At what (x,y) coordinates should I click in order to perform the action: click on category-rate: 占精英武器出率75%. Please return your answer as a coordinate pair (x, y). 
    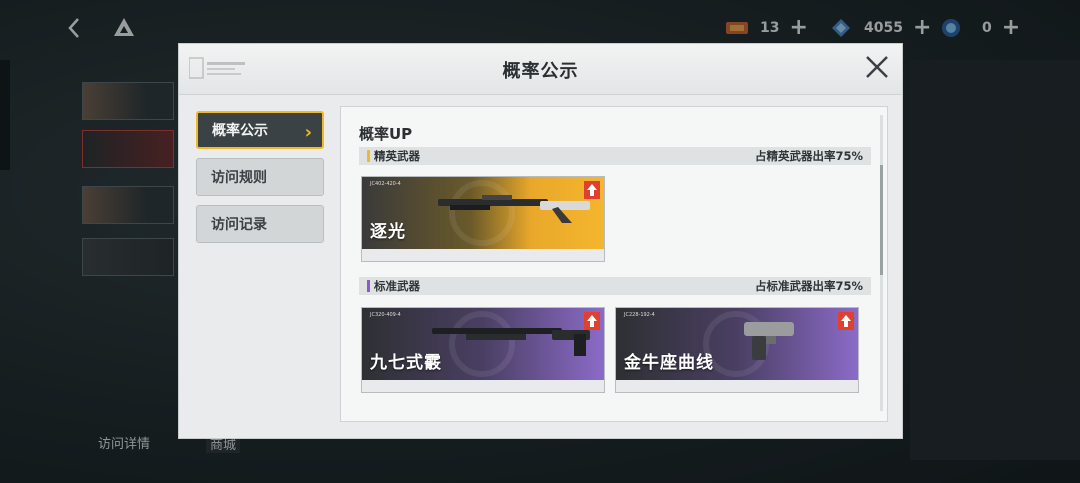
    Looking at the image, I should click on (808, 156).